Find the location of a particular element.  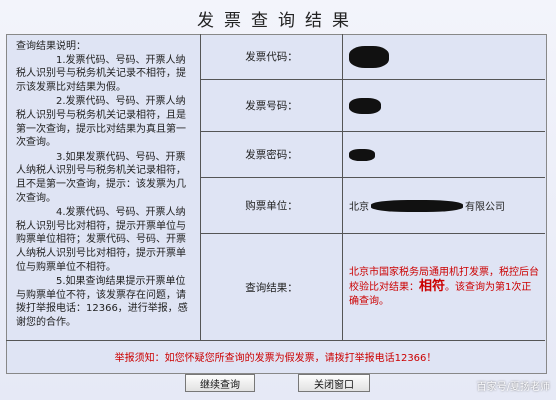

invoice-code-row: 发票代码： is located at coordinates (373, 57).